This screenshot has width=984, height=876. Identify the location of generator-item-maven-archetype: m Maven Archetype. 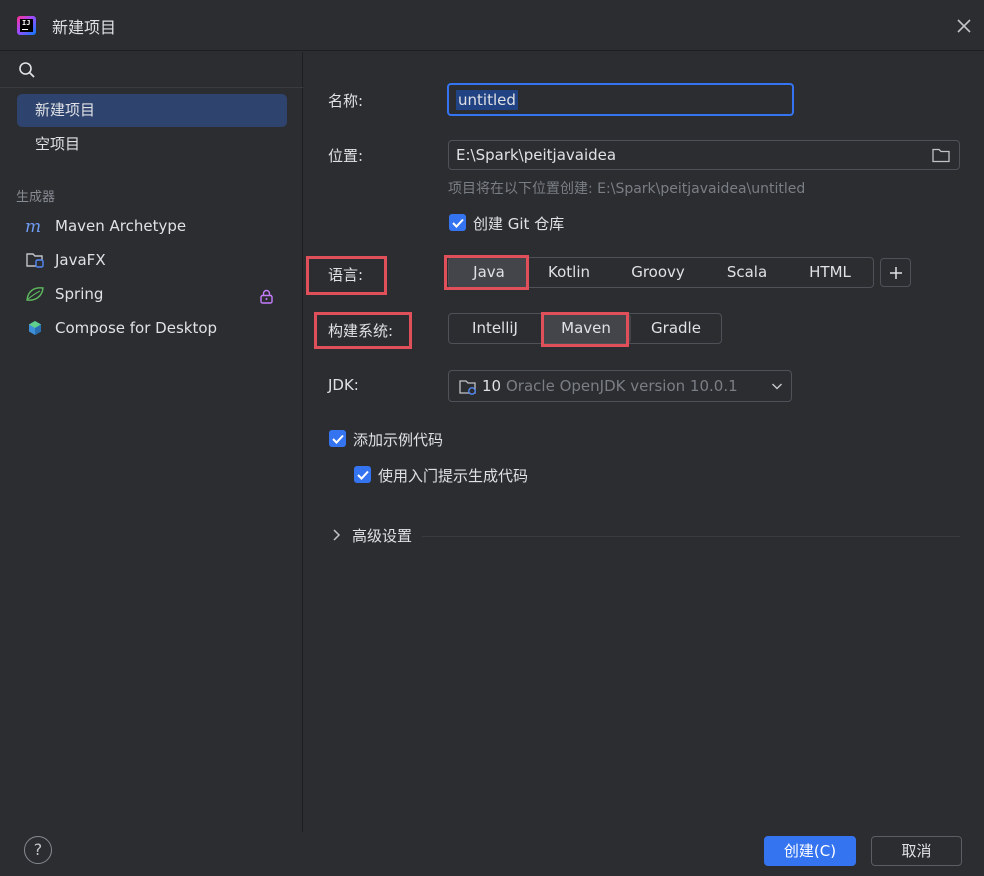
(152, 226).